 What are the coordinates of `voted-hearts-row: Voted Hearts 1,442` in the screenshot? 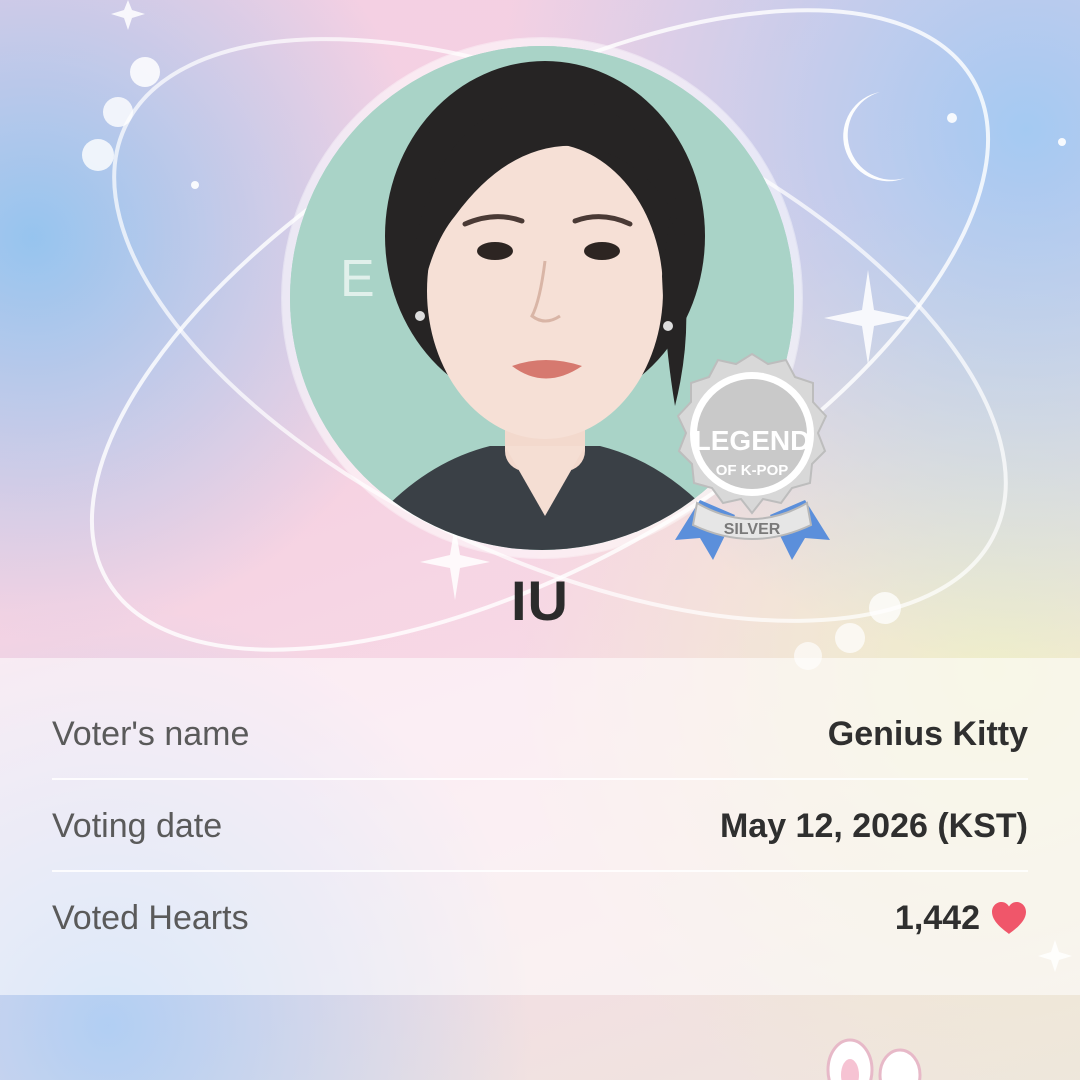 It's located at (540, 918).